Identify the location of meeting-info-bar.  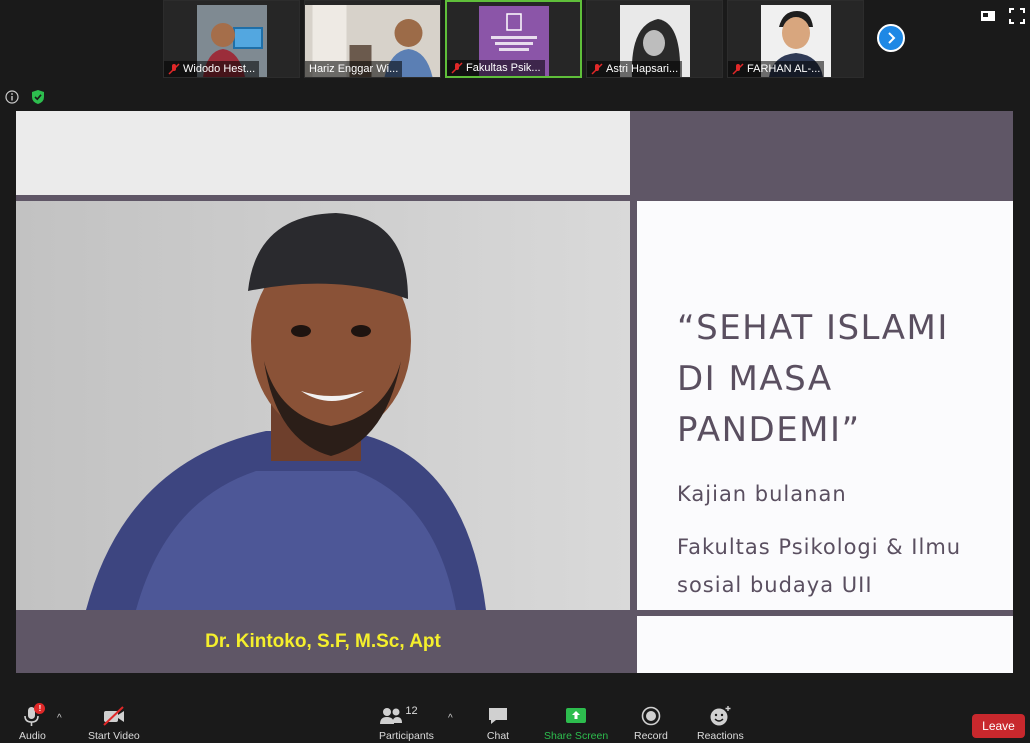
(515, 98).